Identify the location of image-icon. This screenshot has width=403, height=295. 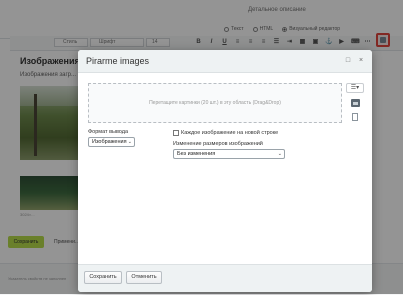
(355, 103).